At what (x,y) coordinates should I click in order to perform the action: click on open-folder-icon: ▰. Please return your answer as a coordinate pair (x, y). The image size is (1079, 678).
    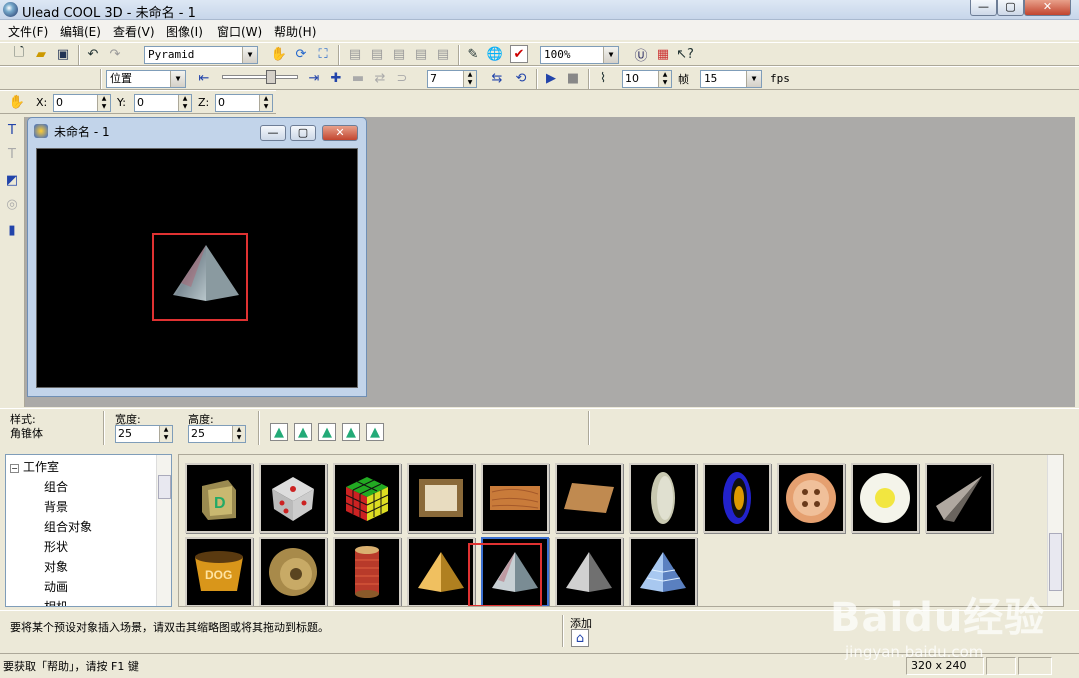
    Looking at the image, I should click on (41, 54).